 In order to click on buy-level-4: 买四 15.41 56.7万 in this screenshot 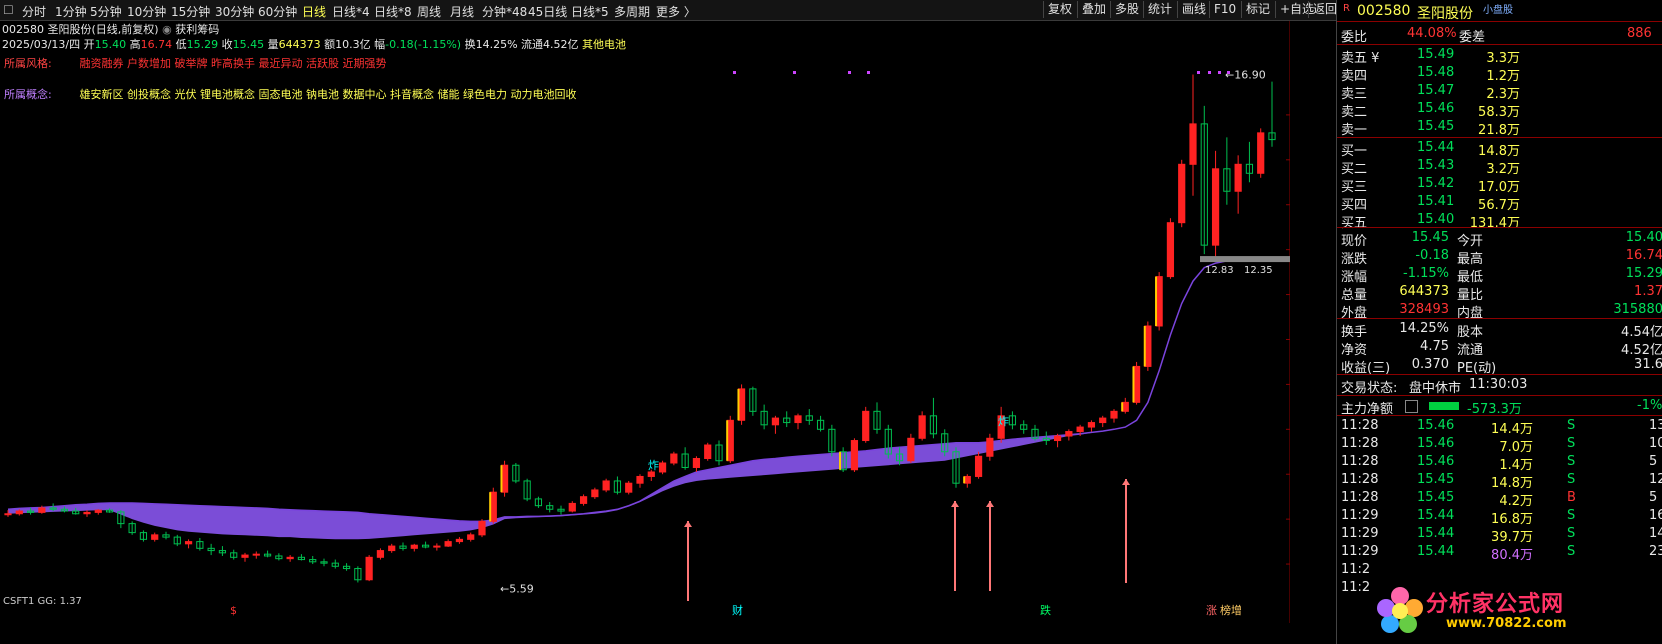, I will do `click(1499, 203)`.